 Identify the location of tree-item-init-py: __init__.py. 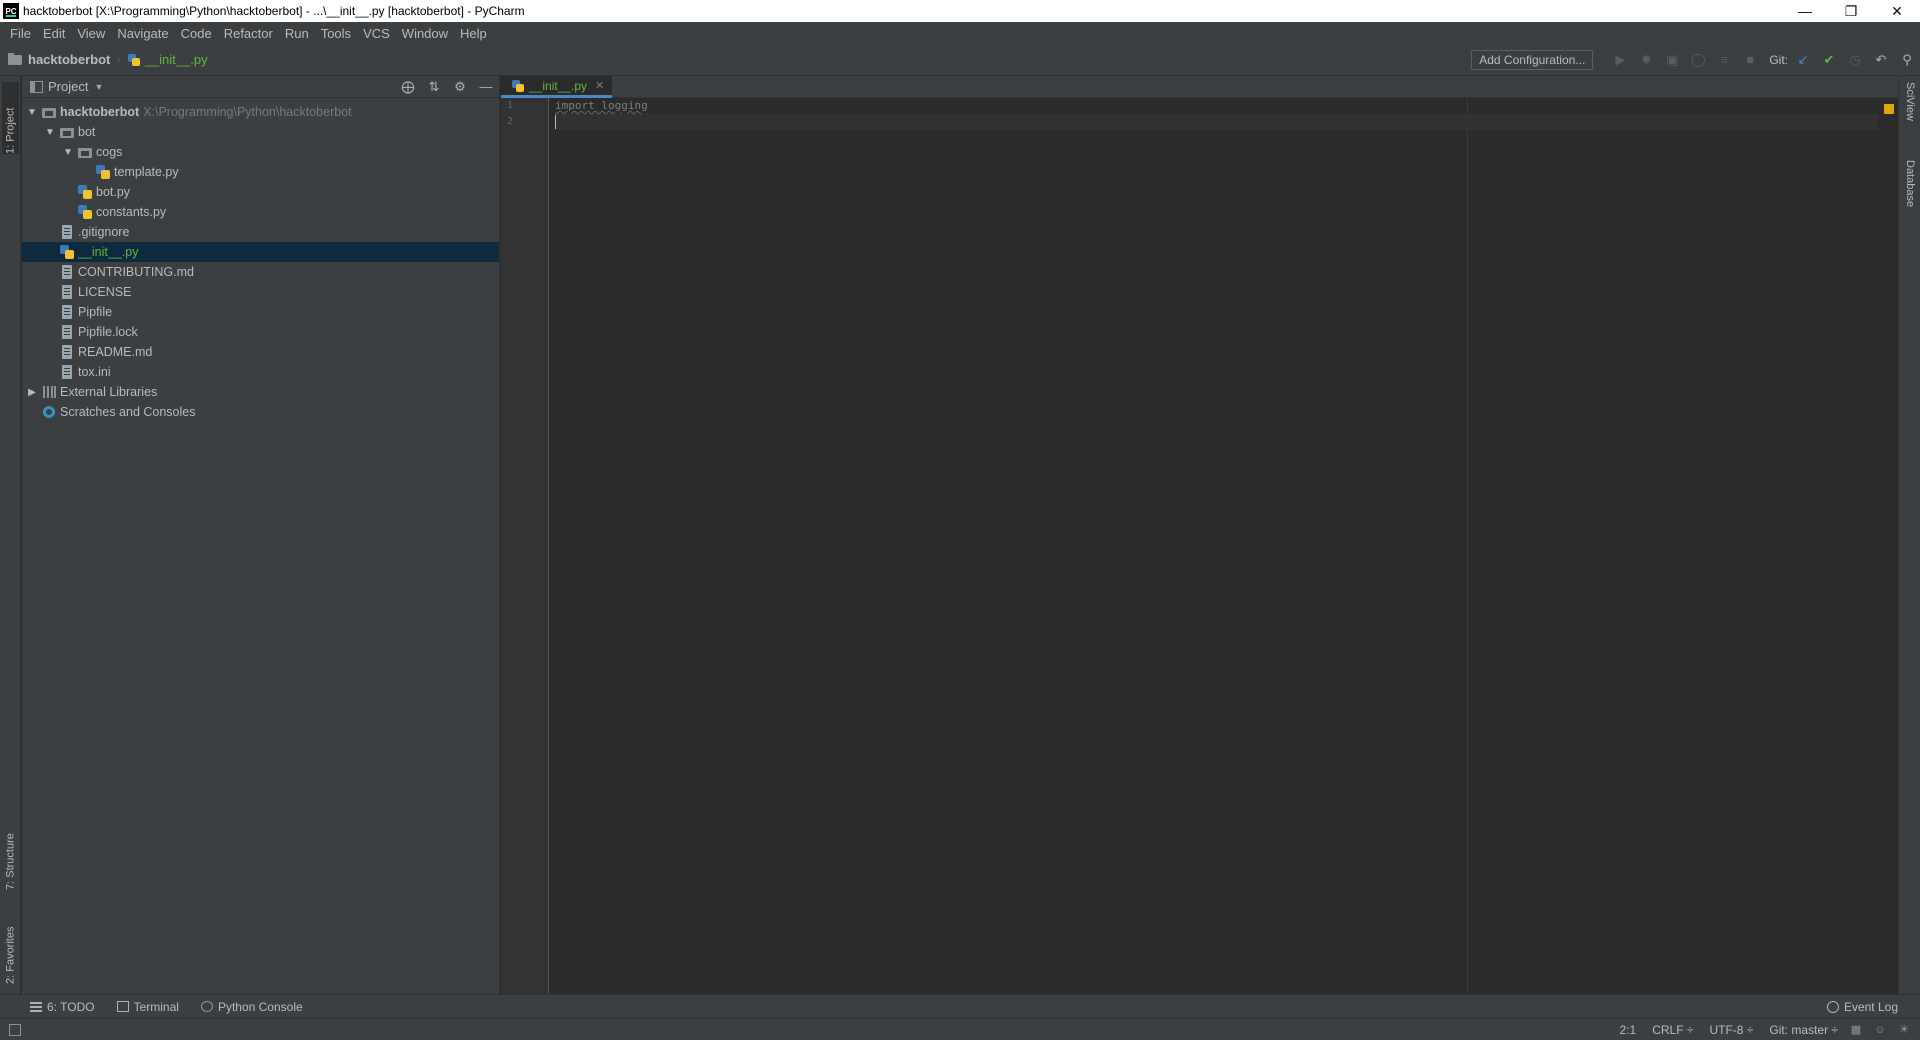
(260, 252).